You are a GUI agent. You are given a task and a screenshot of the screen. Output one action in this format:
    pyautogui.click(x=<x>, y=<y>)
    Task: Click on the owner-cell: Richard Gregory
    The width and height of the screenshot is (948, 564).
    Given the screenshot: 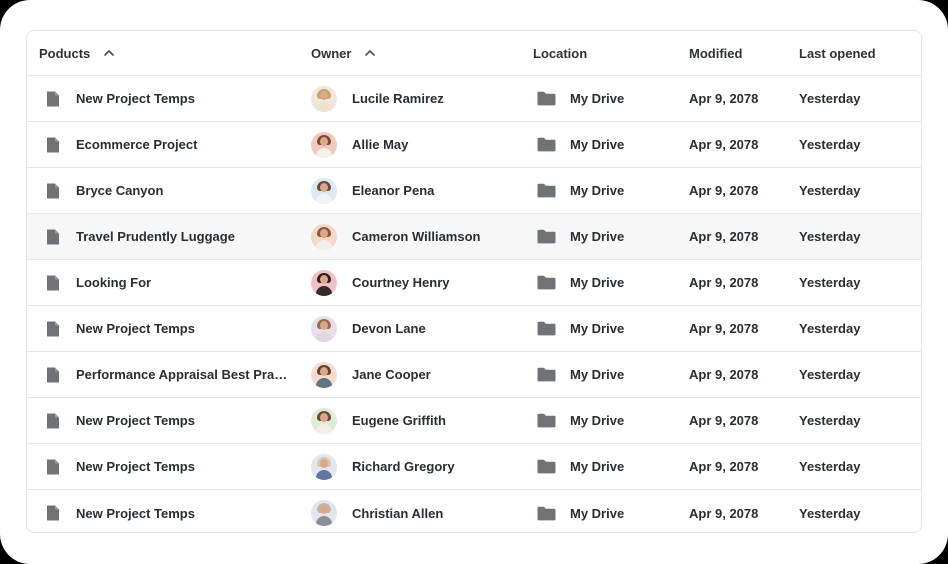 What is the action you would take?
    pyautogui.click(x=414, y=466)
    